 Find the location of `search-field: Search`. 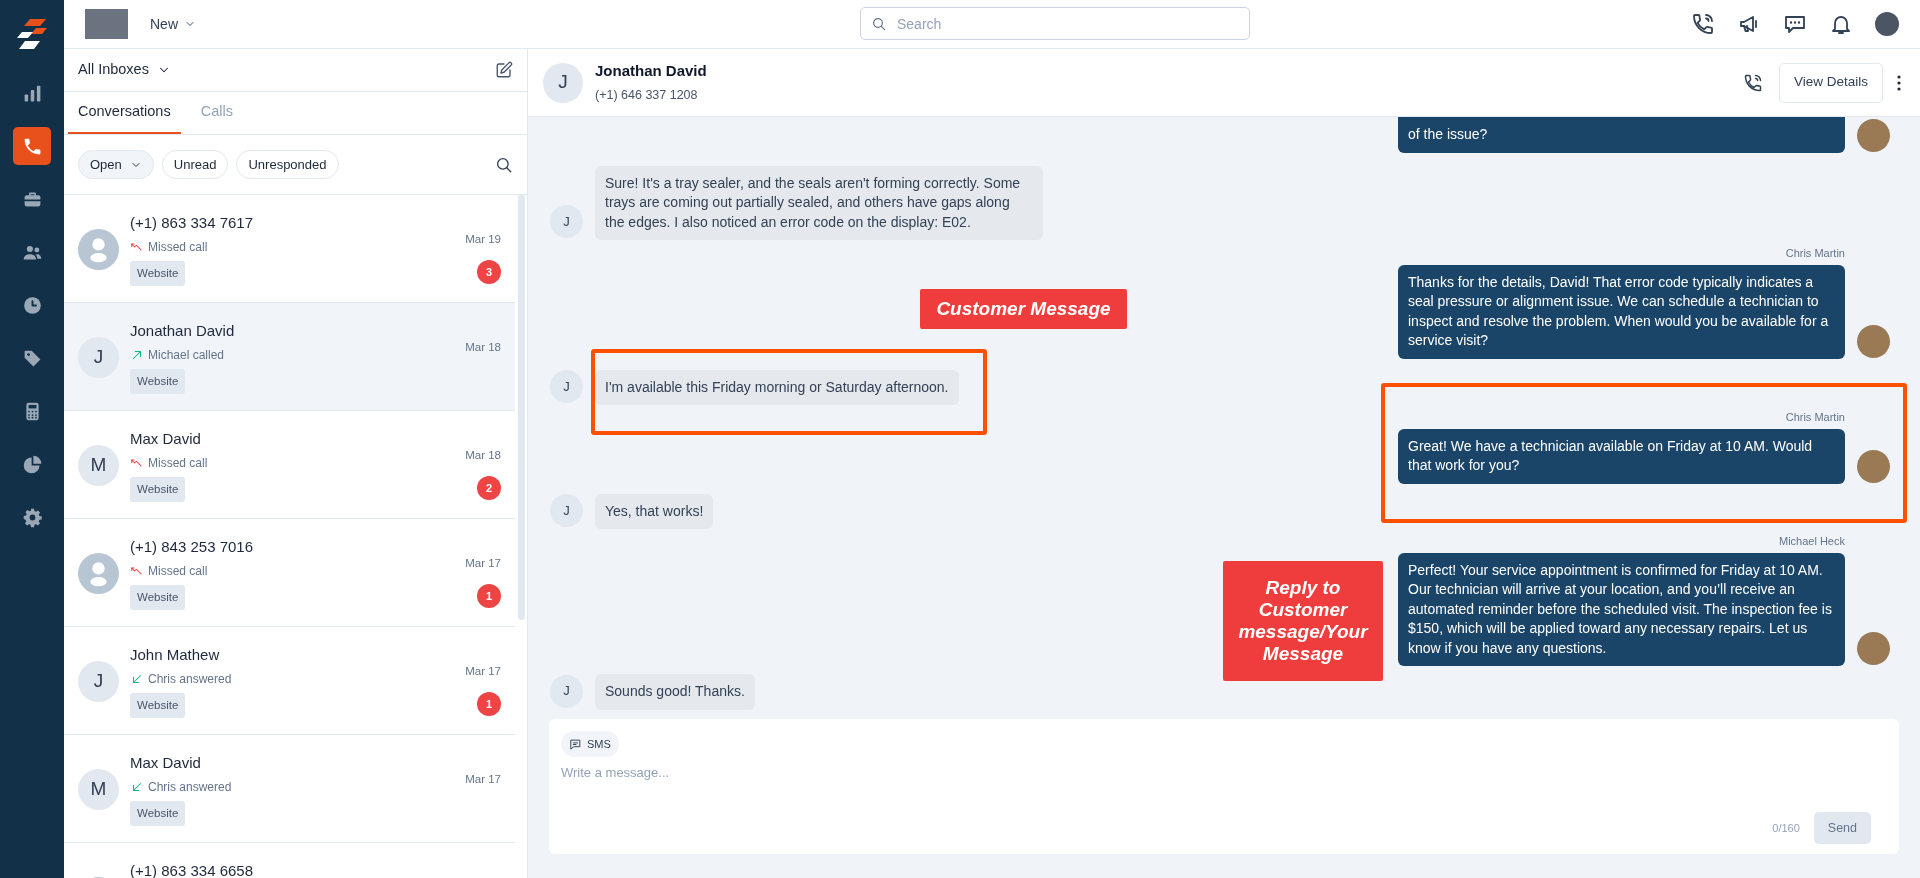

search-field: Search is located at coordinates (1055, 23).